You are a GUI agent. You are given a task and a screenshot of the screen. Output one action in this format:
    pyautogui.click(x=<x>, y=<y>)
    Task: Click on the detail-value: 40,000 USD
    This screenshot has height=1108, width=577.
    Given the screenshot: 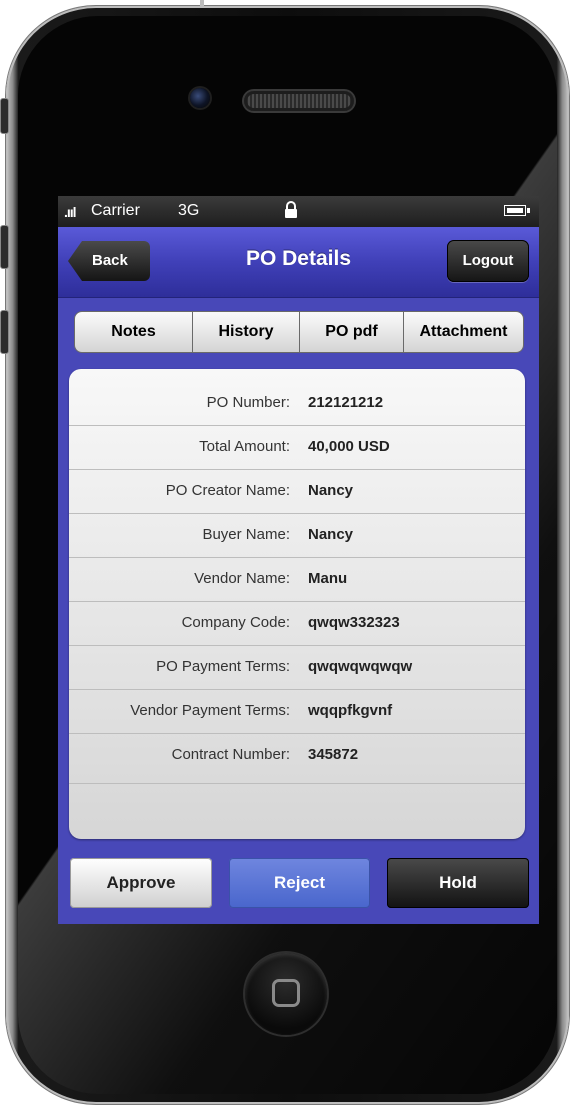 What is the action you would take?
    pyautogui.click(x=349, y=446)
    